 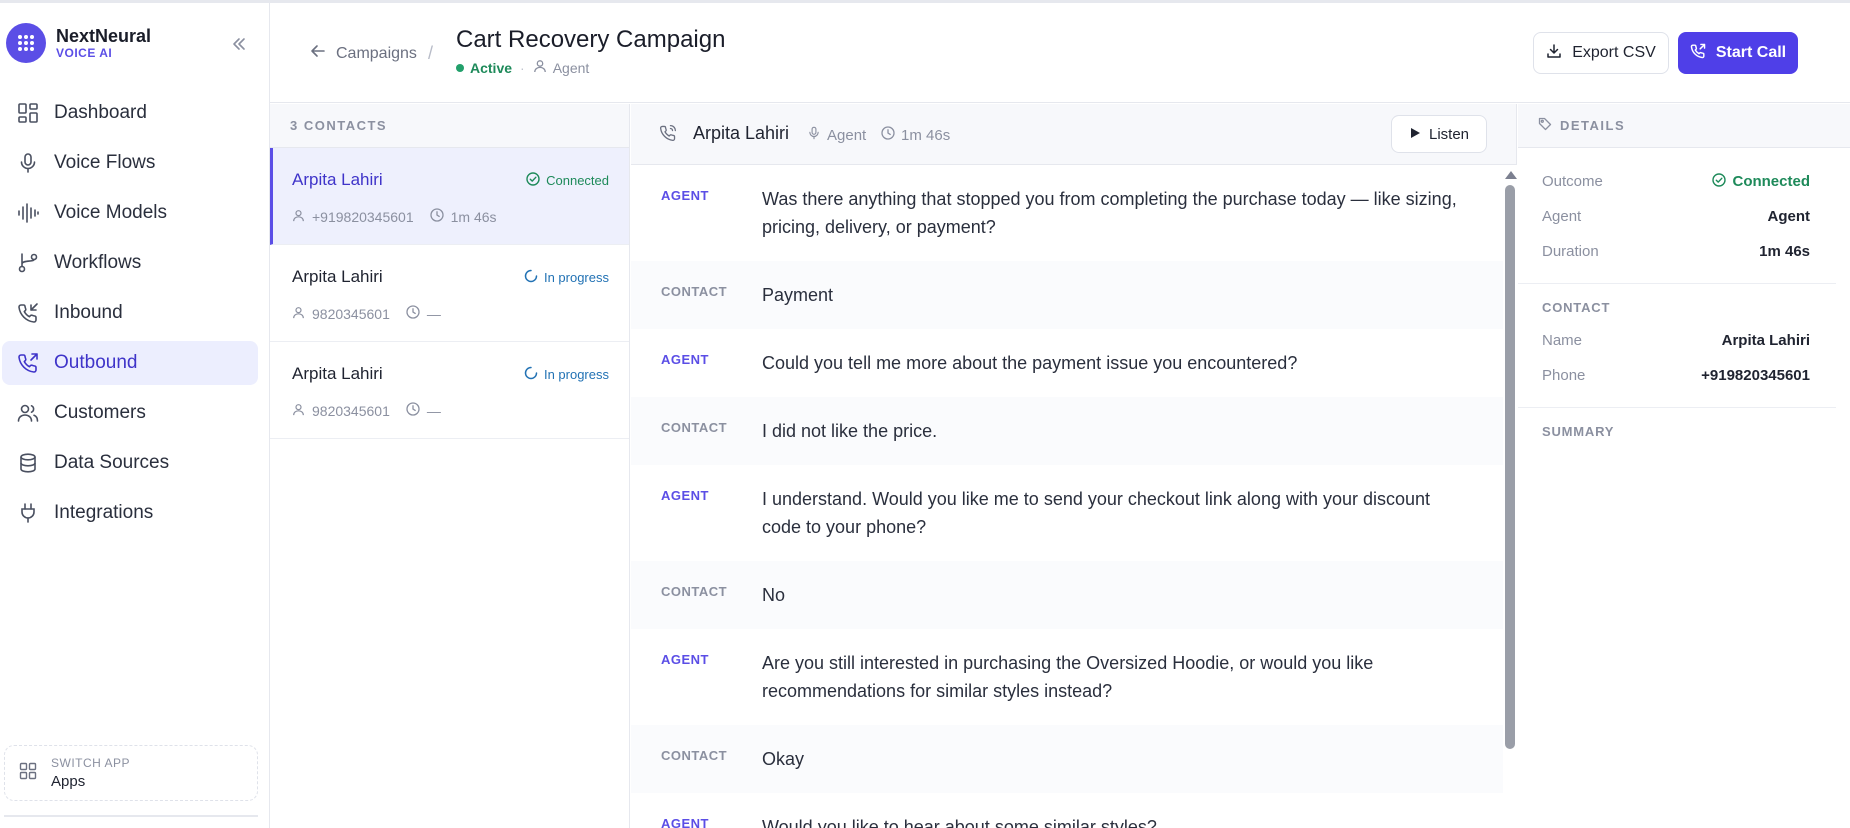 What do you see at coordinates (1614, 52) in the screenshot?
I see `export-csv-label: Export CSV` at bounding box center [1614, 52].